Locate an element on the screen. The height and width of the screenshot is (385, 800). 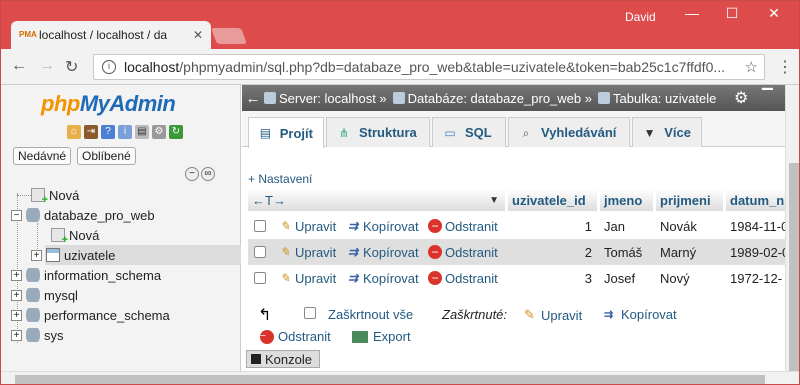
maximize-icon: ☐ is located at coordinates (732, 13).